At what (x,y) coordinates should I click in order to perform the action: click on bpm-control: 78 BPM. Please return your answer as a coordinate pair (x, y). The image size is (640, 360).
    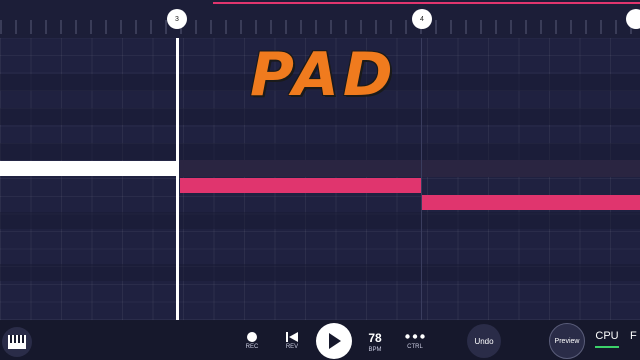
    Looking at the image, I should click on (375, 342).